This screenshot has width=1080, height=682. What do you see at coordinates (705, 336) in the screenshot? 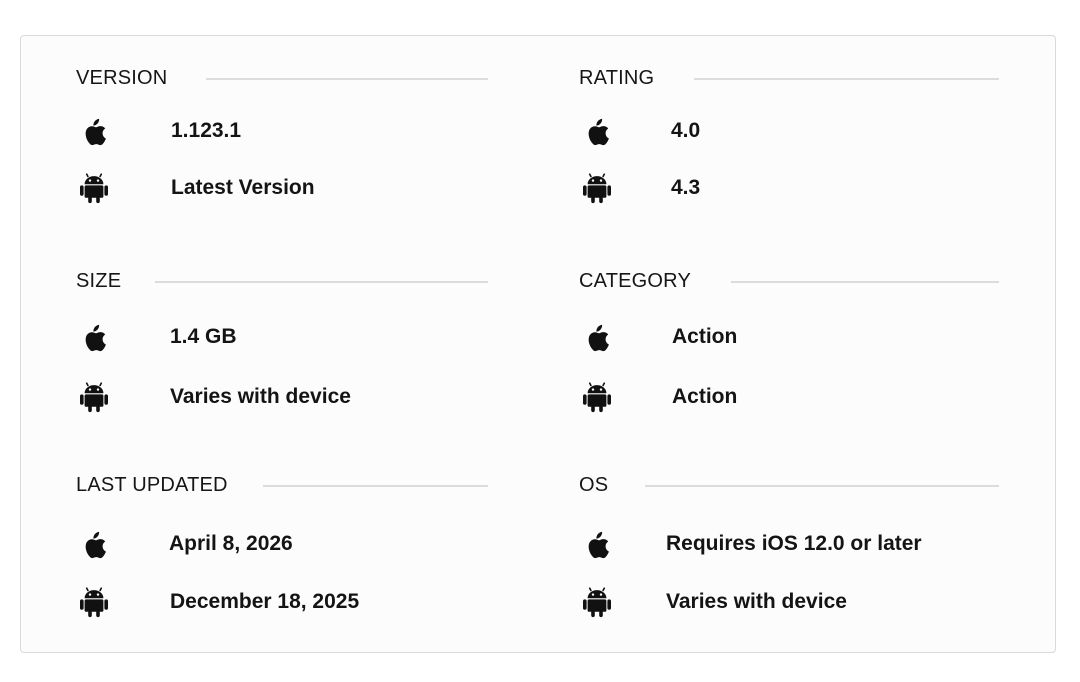
I see `ios-category-value: Action` at bounding box center [705, 336].